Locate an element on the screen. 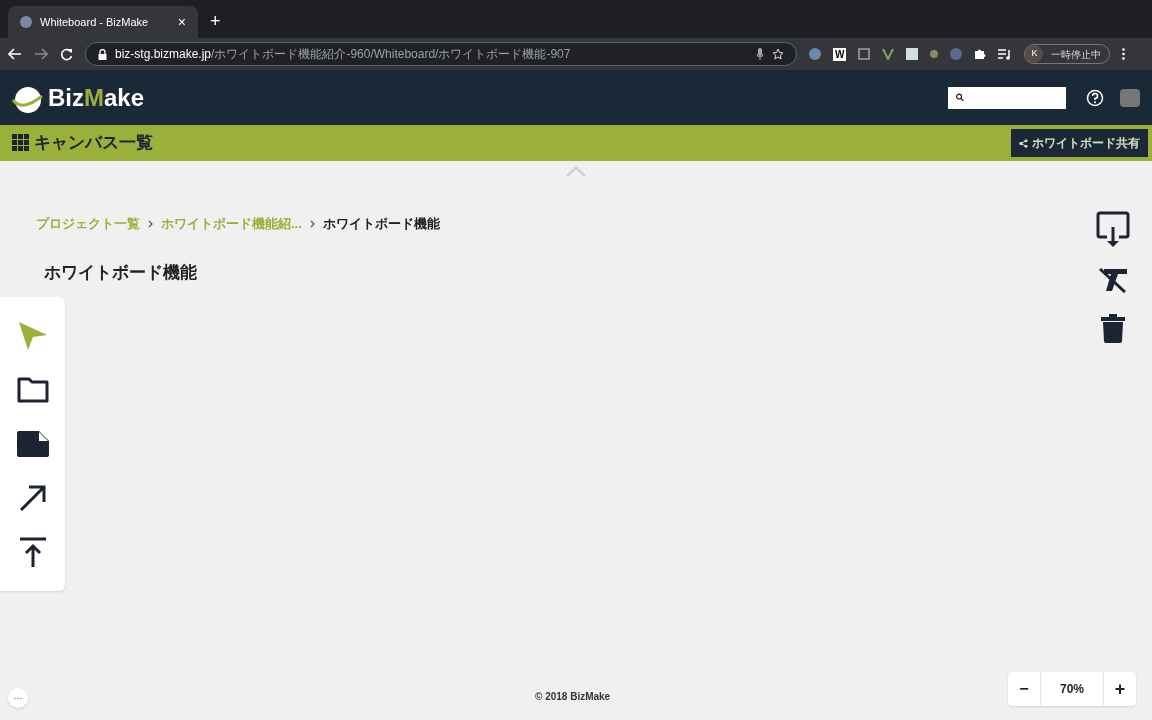 The height and width of the screenshot is (720, 1152). breadcrumb-current: ホワイトボード機能 is located at coordinates (381, 224).